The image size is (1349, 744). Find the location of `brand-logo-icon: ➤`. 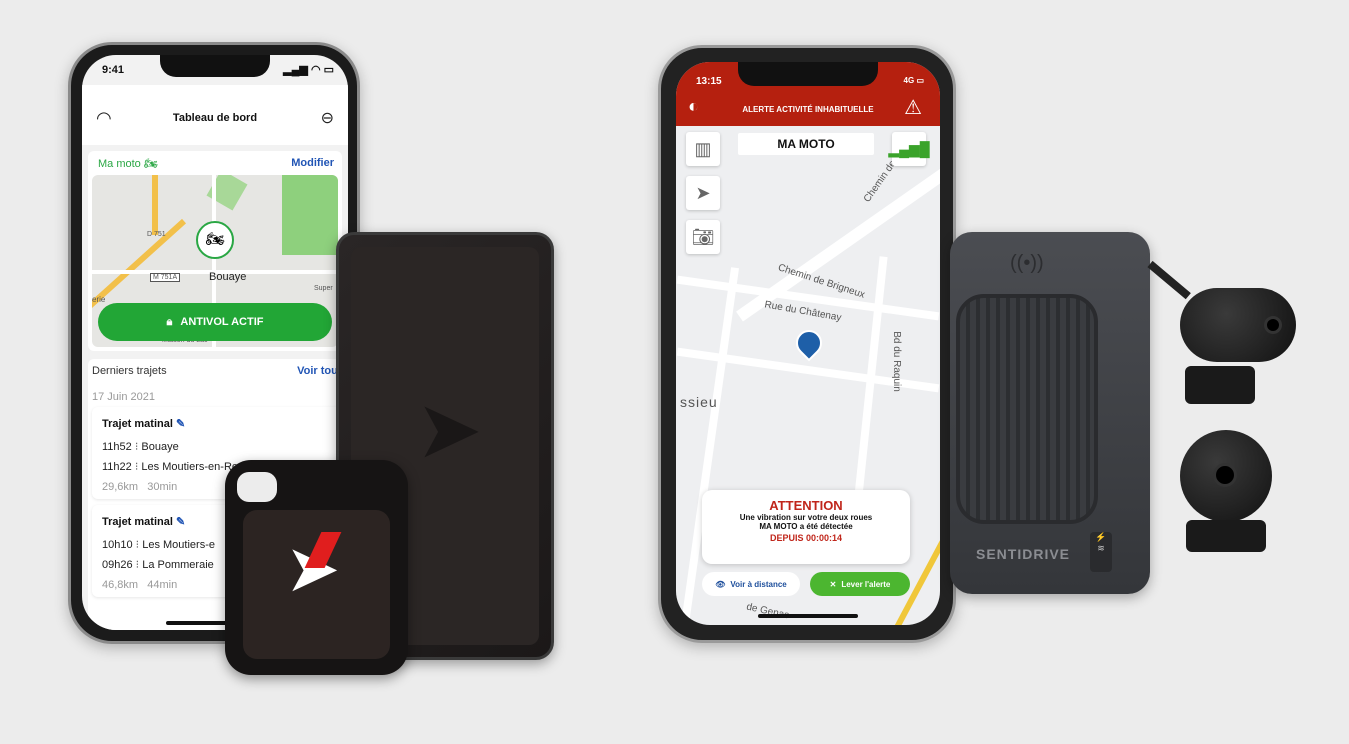

brand-logo-icon: ➤ is located at coordinates (449, 429).